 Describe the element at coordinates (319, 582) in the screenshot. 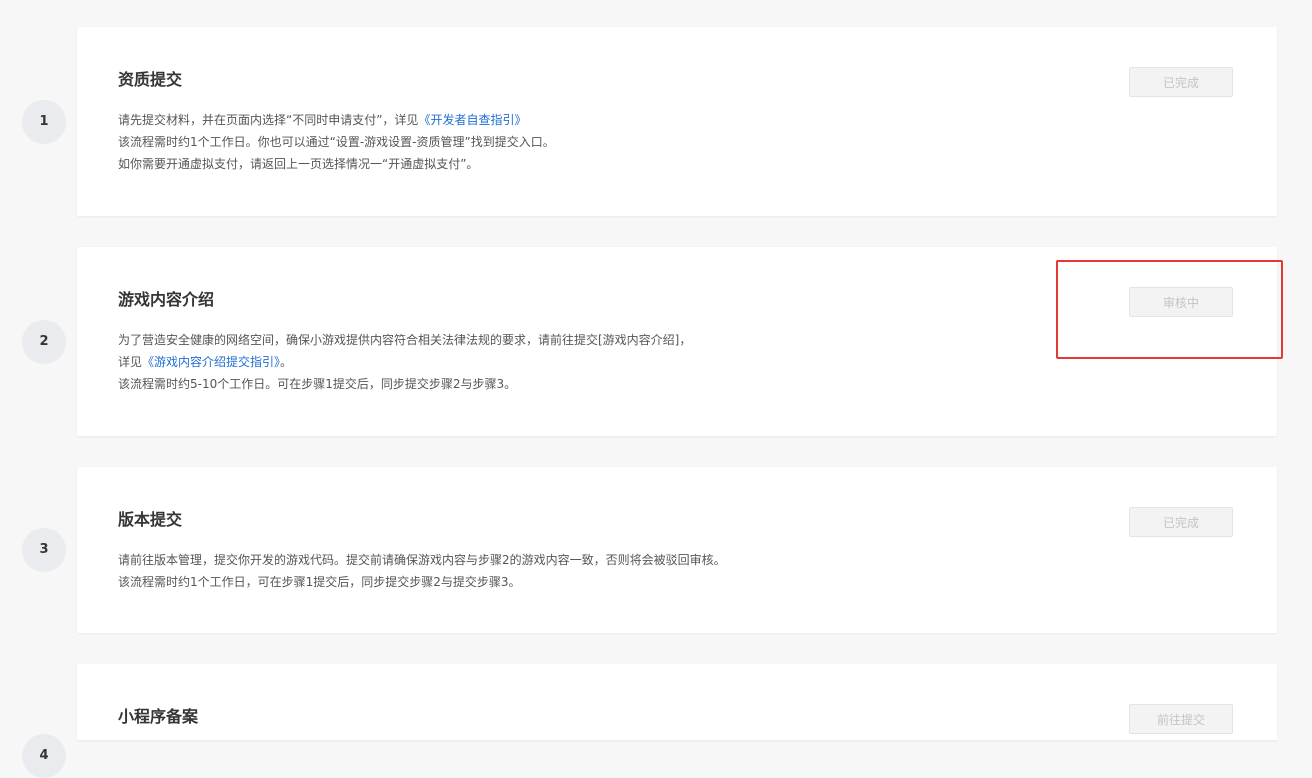

I see `description-line: 该流程需时约1个工作日，可在步骤1提交后，同步提交步骤2与提交步骤3。` at that location.